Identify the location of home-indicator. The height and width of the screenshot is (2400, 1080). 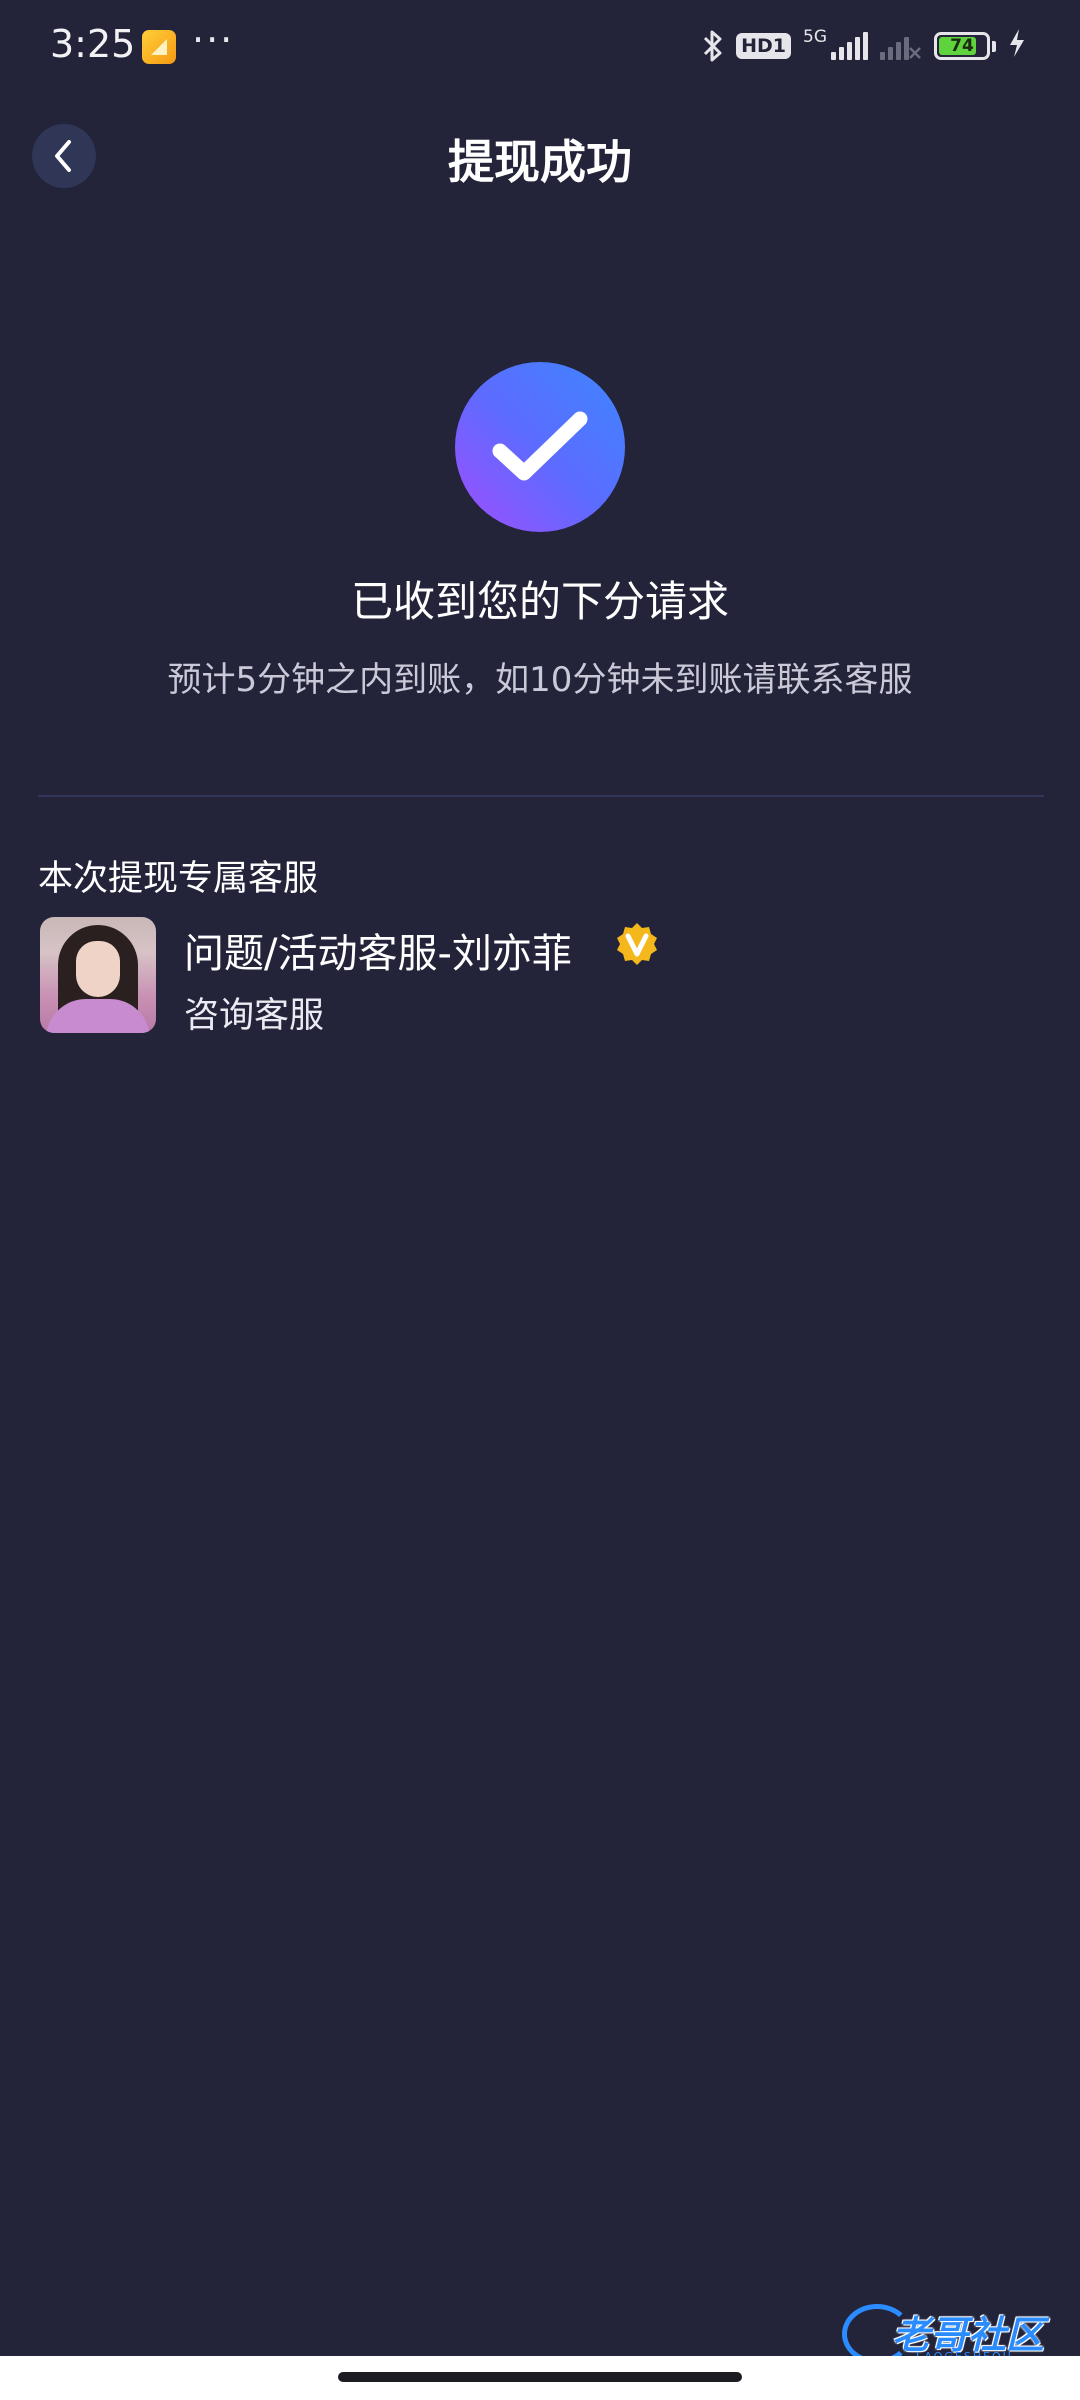
(540, 2377).